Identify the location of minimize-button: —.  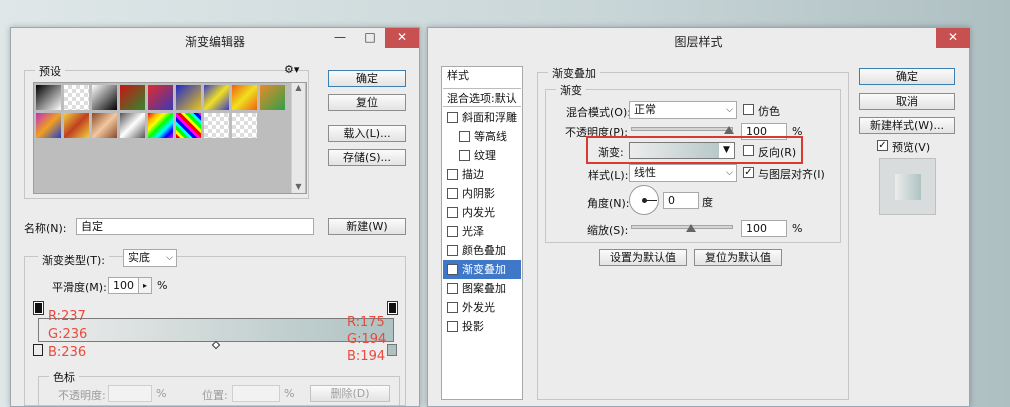
(340, 38).